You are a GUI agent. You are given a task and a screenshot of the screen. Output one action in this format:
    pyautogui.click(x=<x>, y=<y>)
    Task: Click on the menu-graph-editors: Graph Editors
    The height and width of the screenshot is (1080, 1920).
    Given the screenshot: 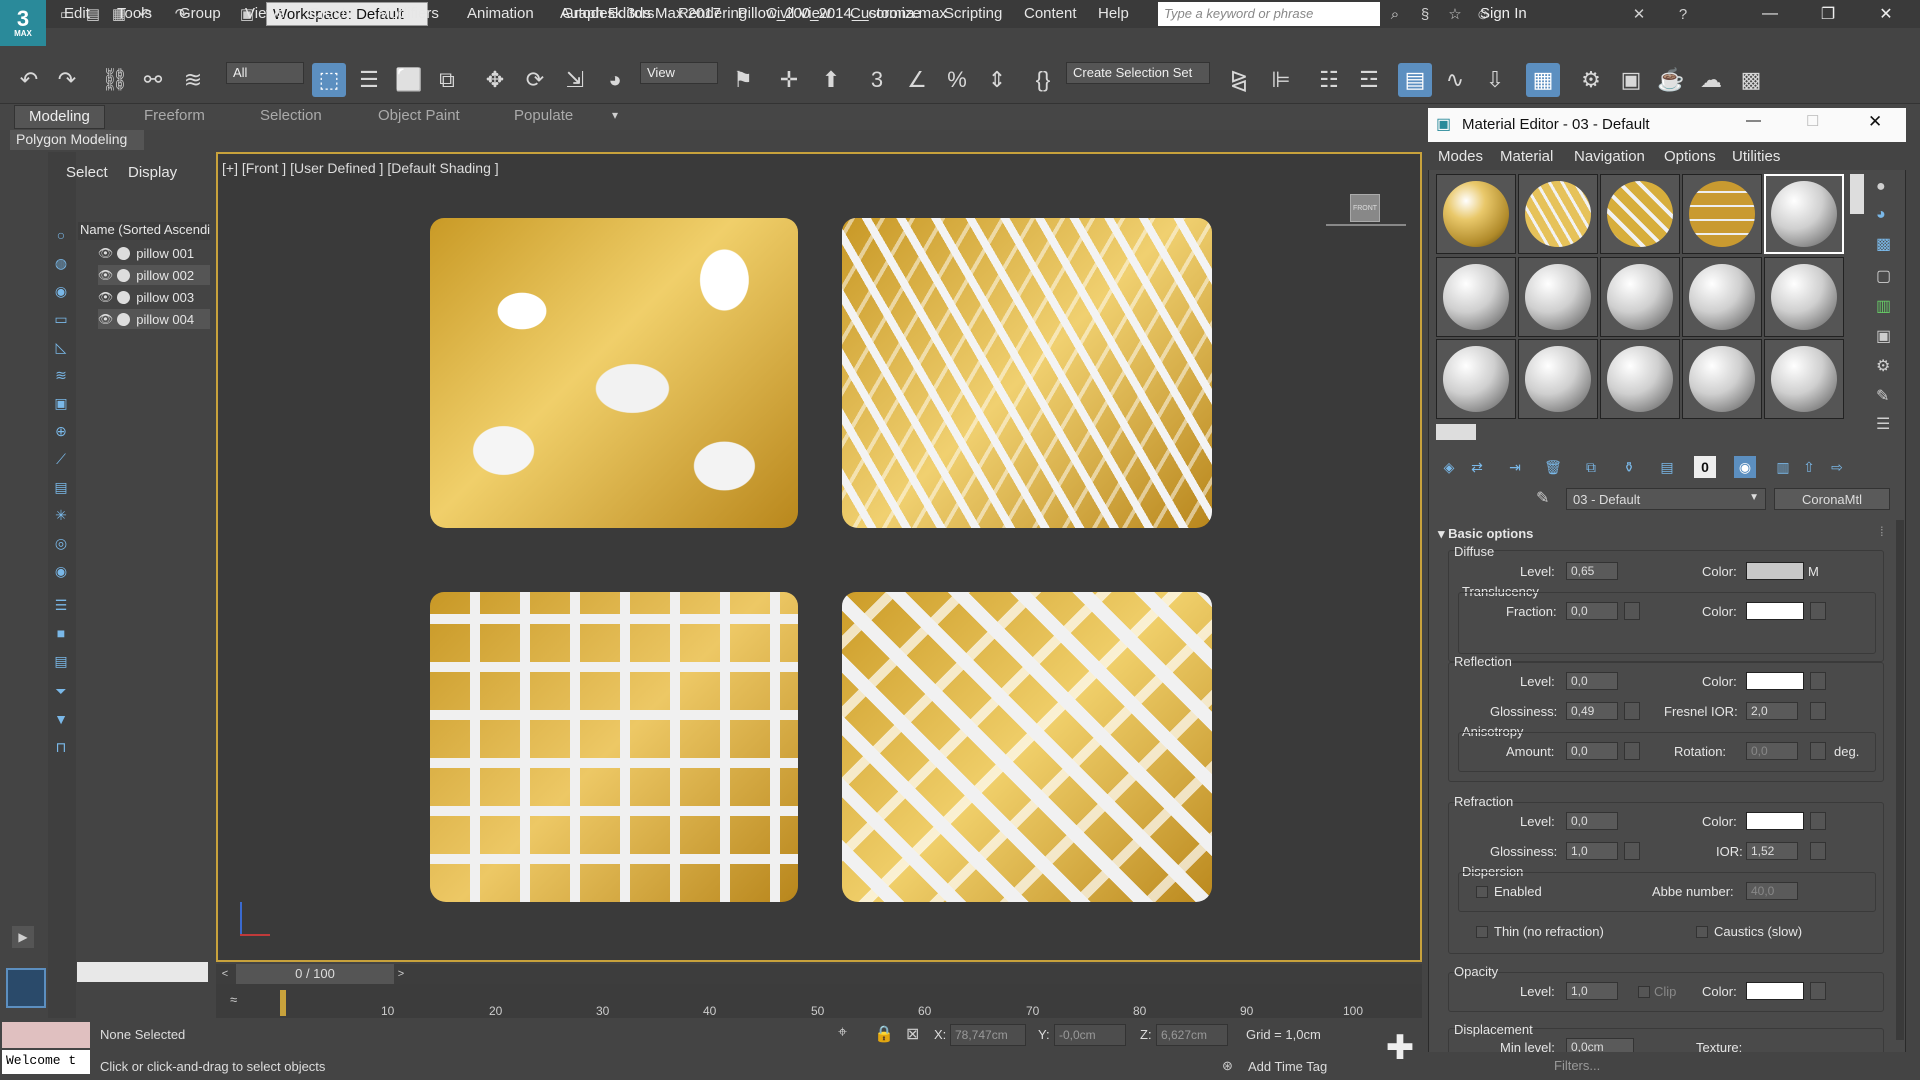 What is the action you would take?
    pyautogui.click(x=608, y=13)
    